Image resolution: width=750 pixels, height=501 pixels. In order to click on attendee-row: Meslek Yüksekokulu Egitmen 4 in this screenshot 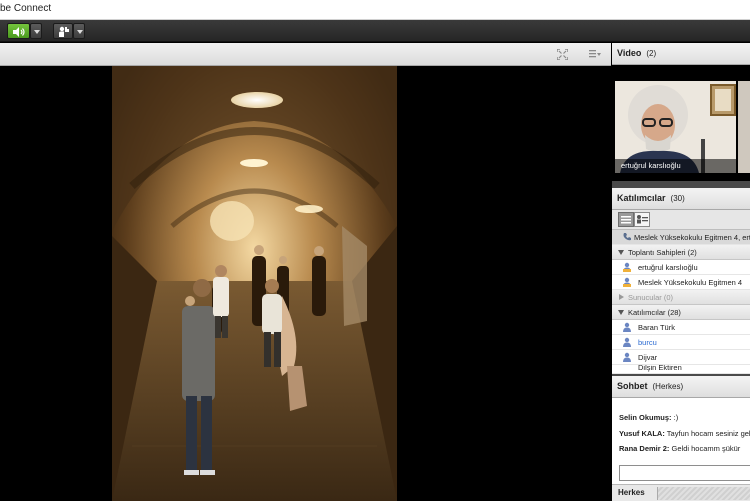, I will do `click(681, 282)`.